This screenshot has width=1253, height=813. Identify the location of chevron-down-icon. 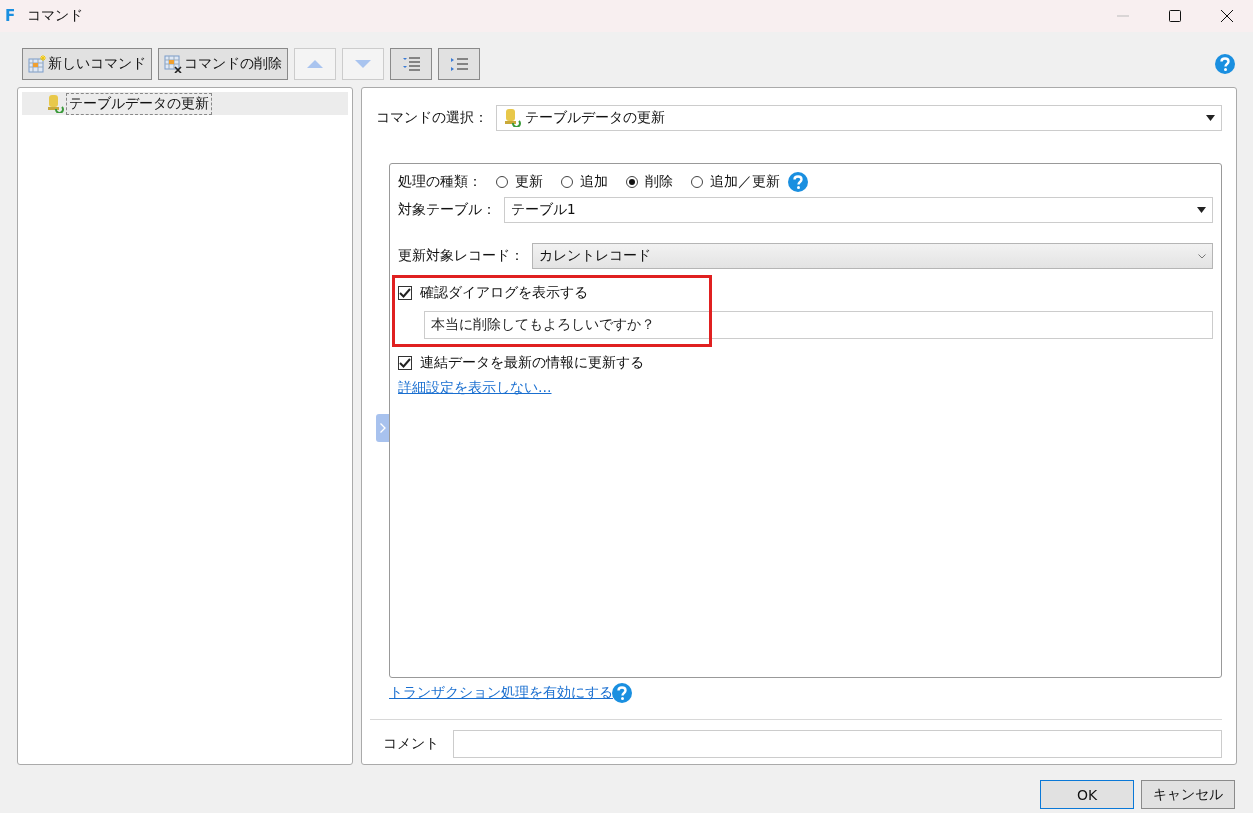
(1202, 256).